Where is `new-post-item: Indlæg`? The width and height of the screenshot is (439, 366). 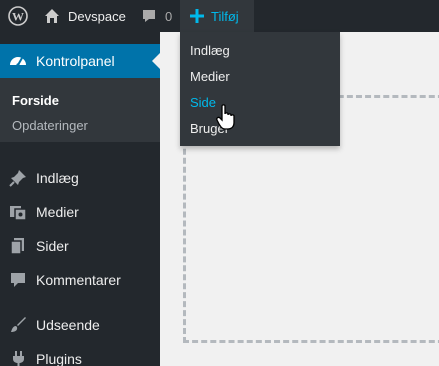 new-post-item: Indlæg is located at coordinates (260, 51).